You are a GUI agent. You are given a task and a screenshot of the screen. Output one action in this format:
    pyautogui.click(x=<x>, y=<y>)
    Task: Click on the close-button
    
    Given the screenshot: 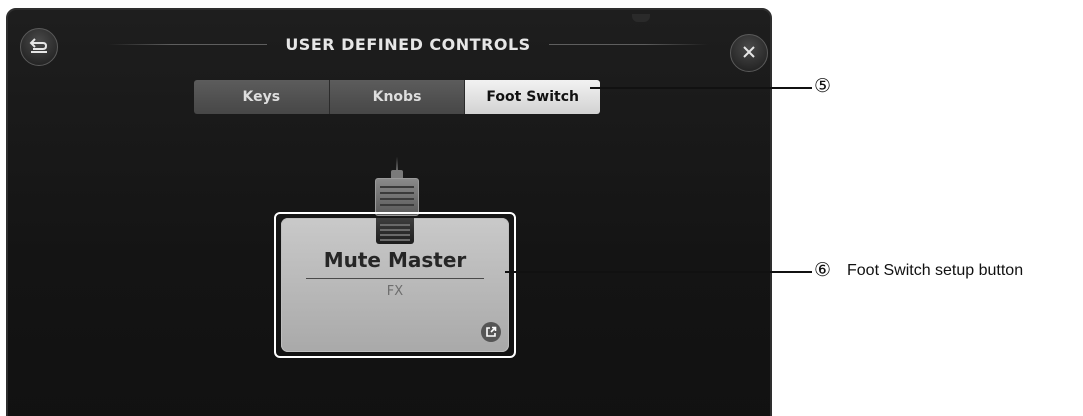 What is the action you would take?
    pyautogui.click(x=749, y=53)
    